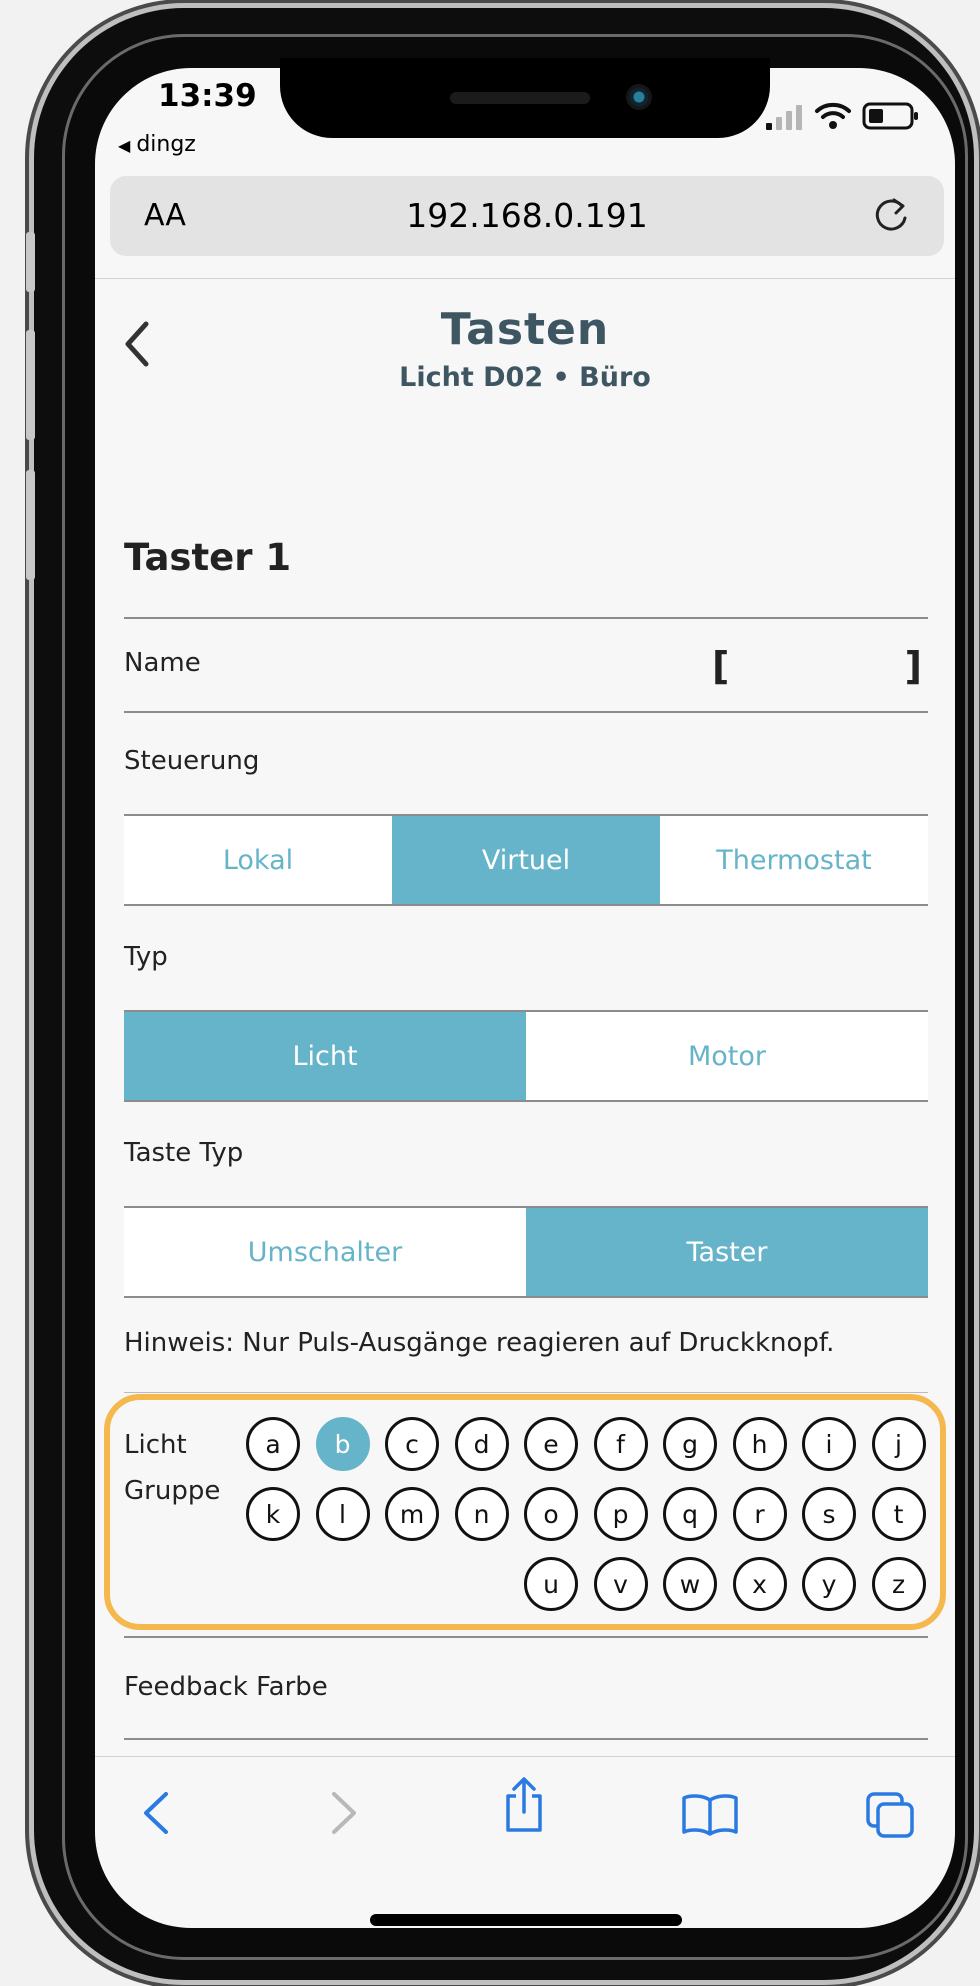 The width and height of the screenshot is (980, 1986). Describe the element at coordinates (525, 1756) in the screenshot. I see `toolbar-separator` at that location.